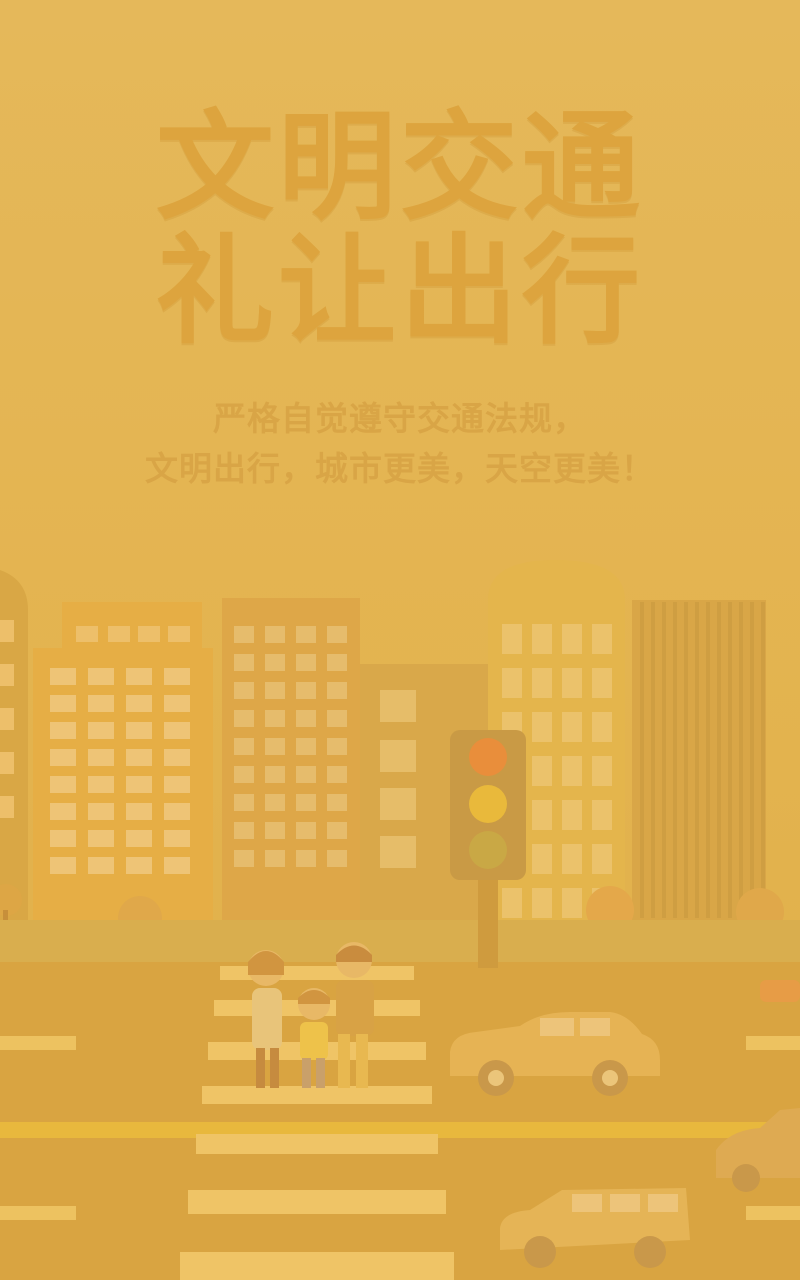  I want to click on sidewalk, so click(400, 943).